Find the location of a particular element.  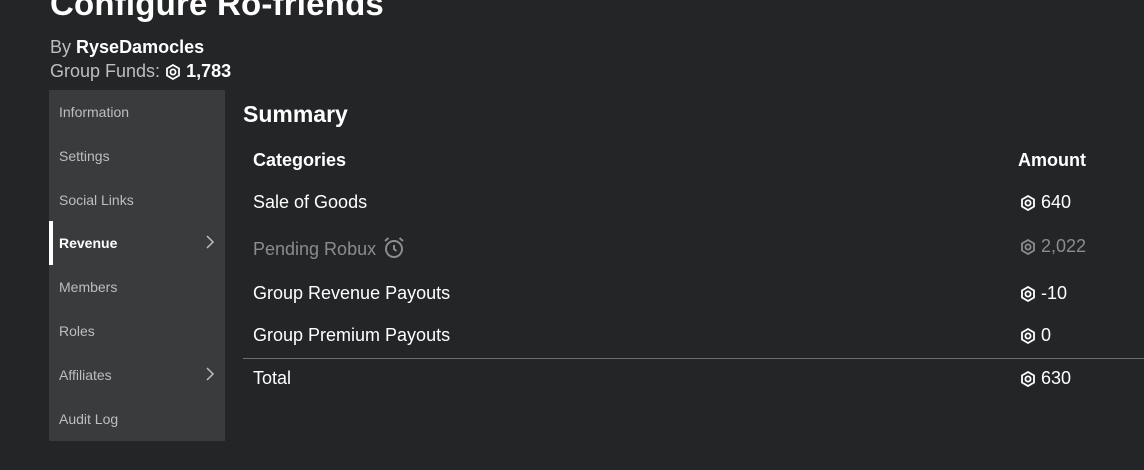

column-header-categories: Categories is located at coordinates (300, 160).